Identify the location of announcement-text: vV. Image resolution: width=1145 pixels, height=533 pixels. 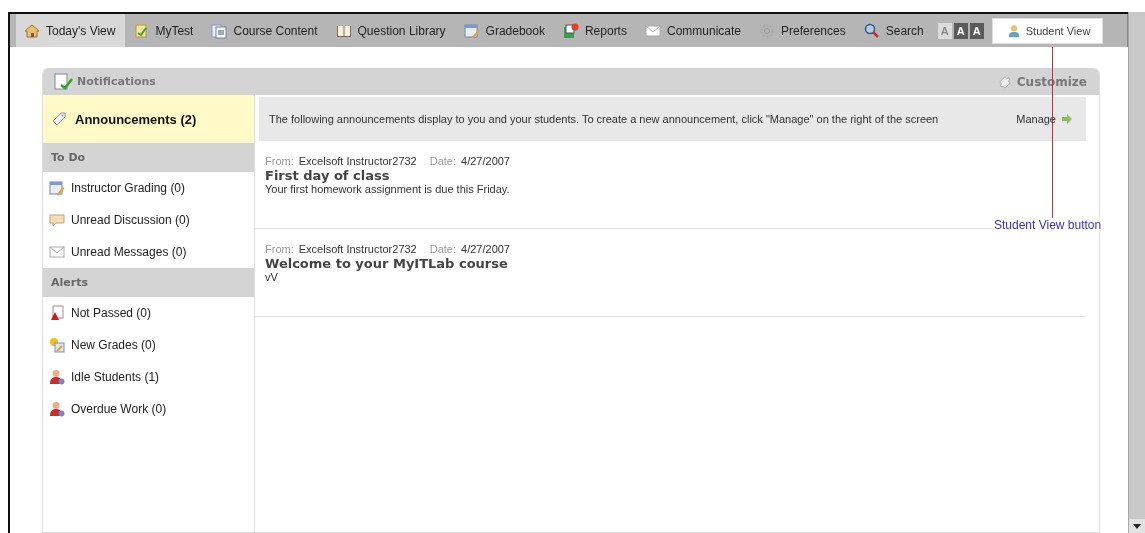
(272, 277).